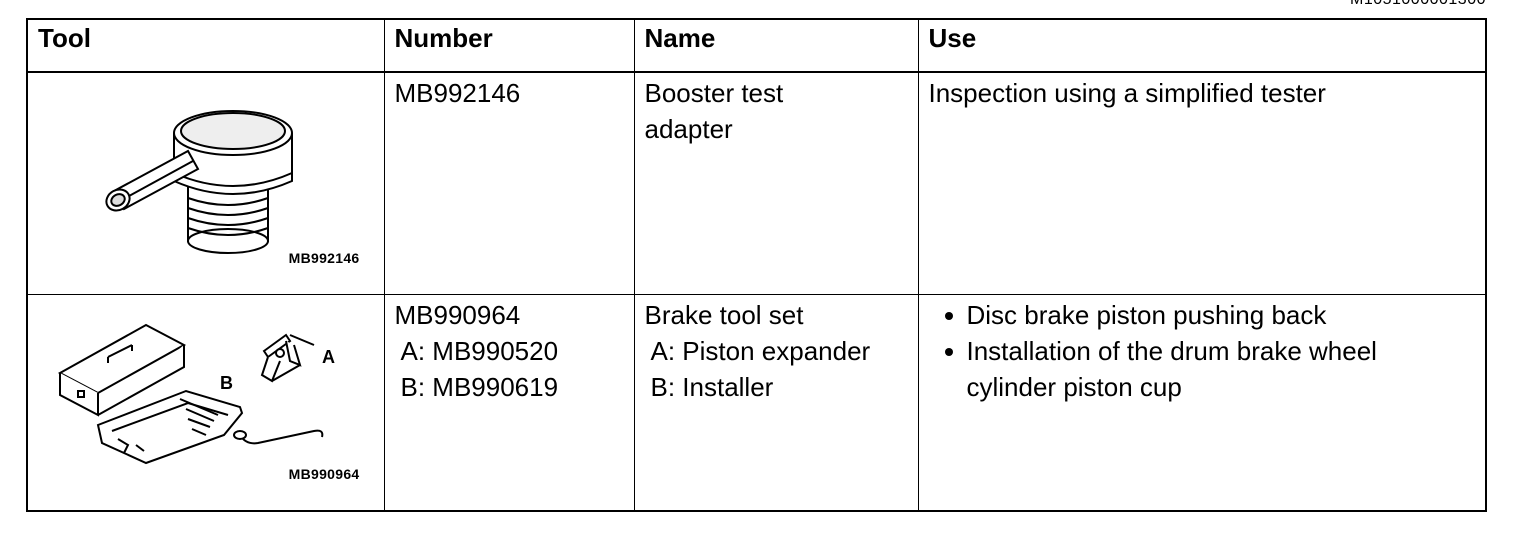  Describe the element at coordinates (714, 93) in the screenshot. I see `tool-name-line: Booster test` at that location.